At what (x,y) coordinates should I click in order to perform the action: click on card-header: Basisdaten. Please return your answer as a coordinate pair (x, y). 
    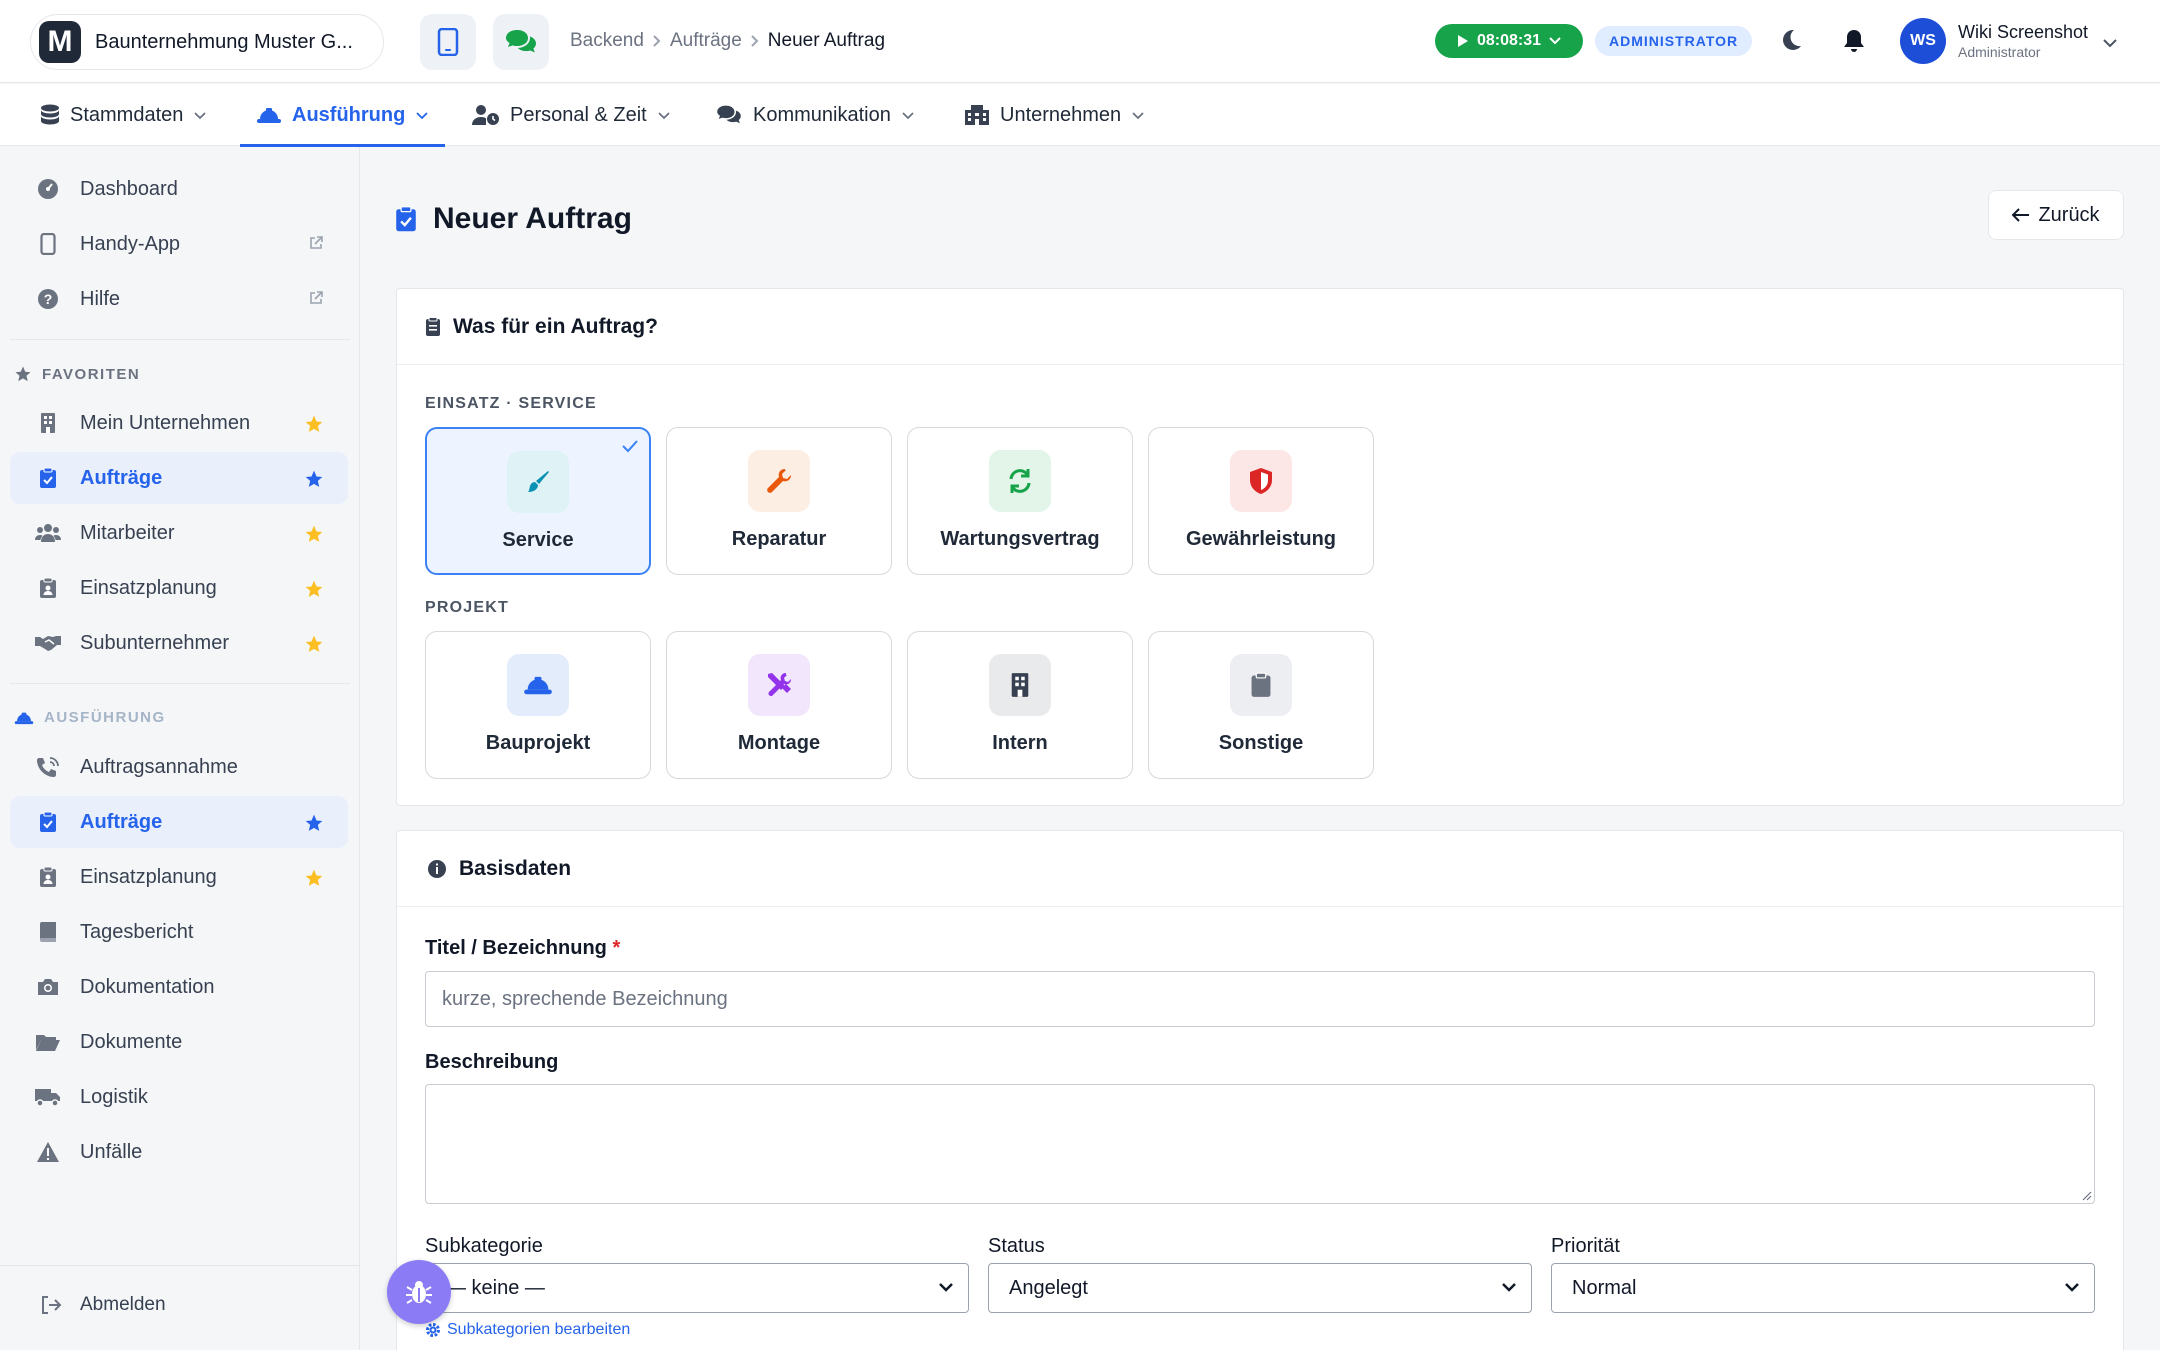
    Looking at the image, I should click on (1260, 869).